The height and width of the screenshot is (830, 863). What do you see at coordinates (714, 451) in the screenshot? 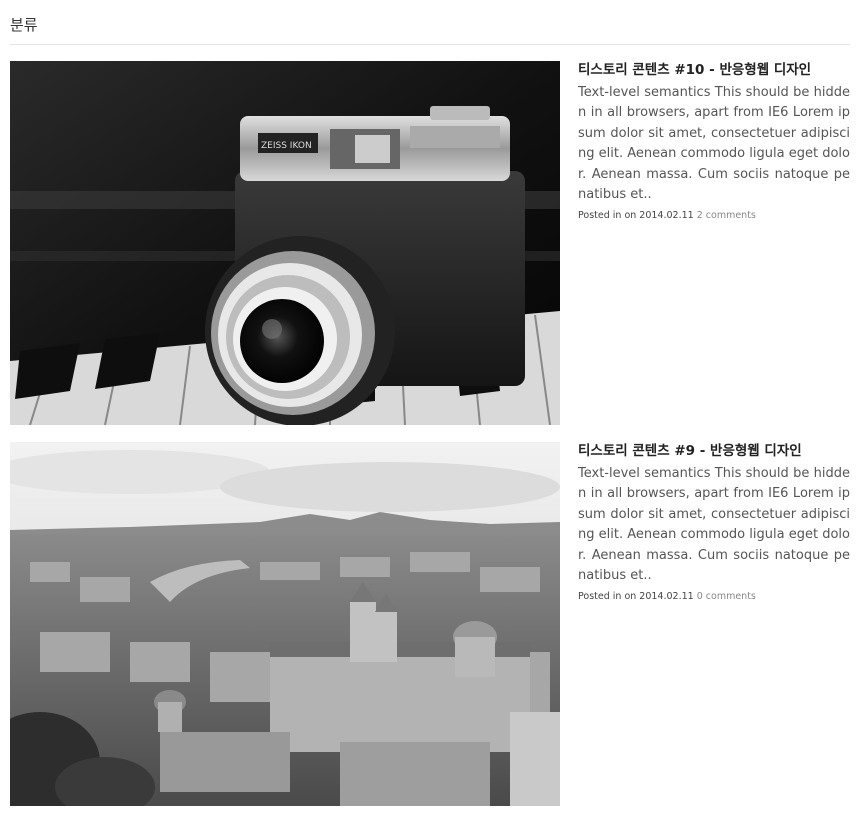
I see `post-title-link: 티스토리 콘텐츠 #9 - 반응형웹 디자인` at bounding box center [714, 451].